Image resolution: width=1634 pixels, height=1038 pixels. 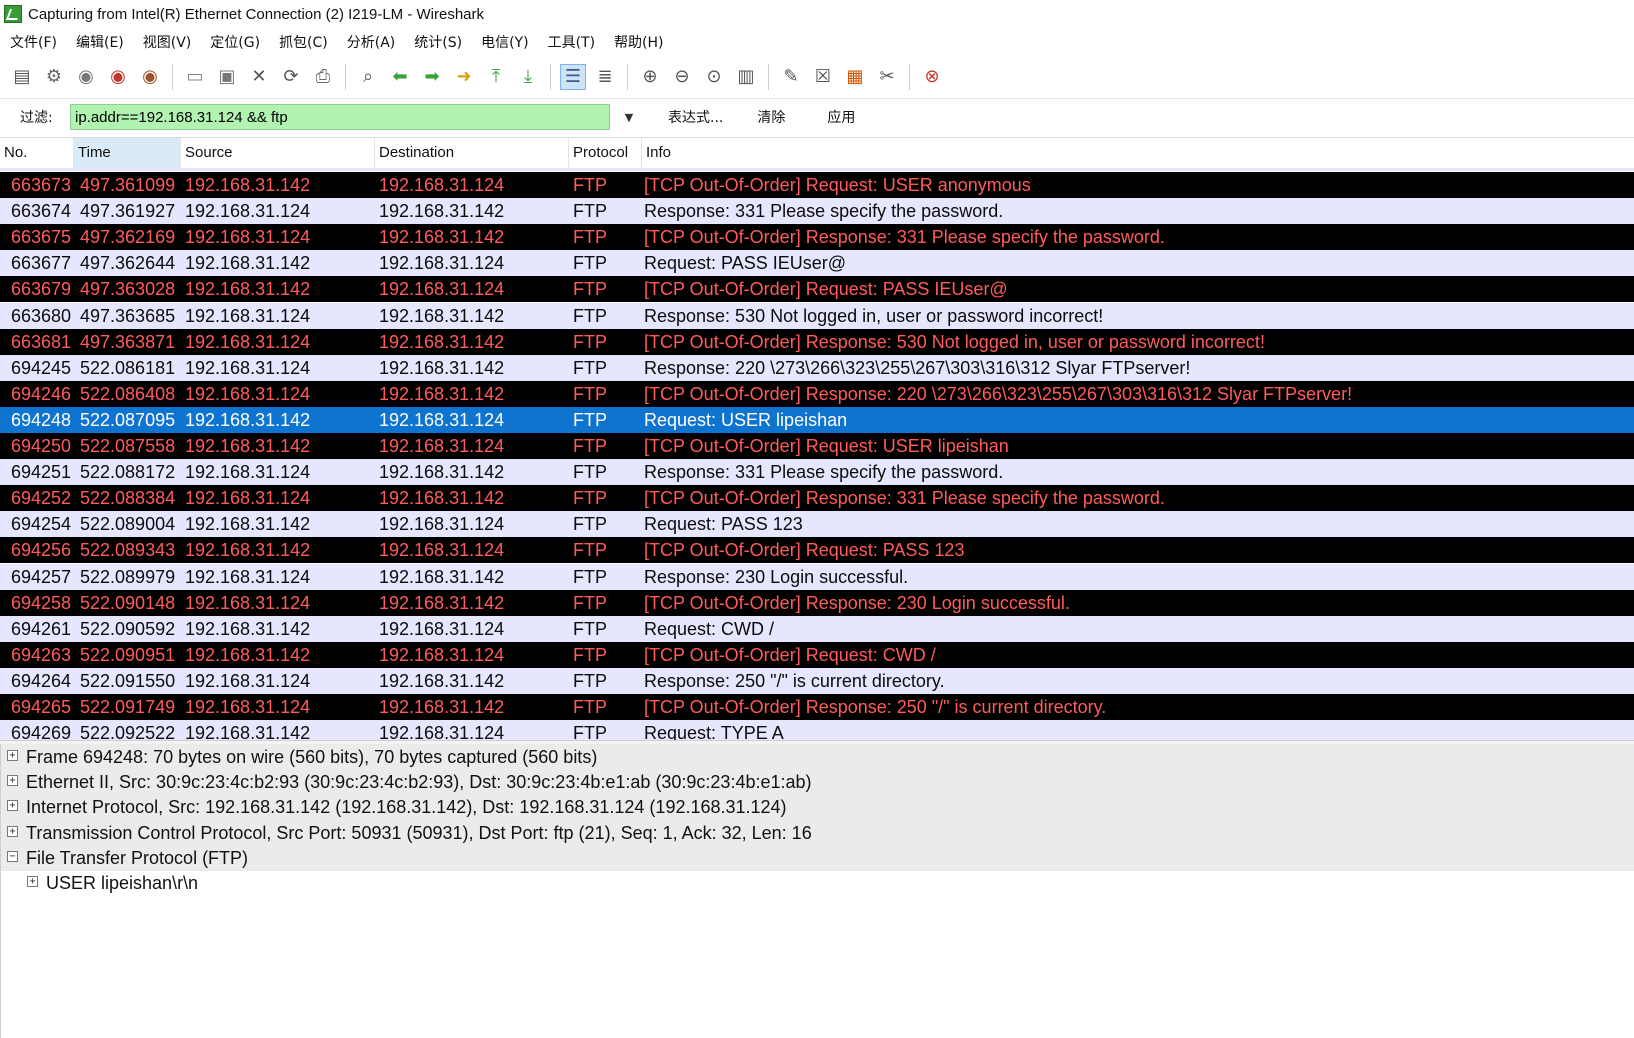 I want to click on go-back-icon: ⬅, so click(x=400, y=77).